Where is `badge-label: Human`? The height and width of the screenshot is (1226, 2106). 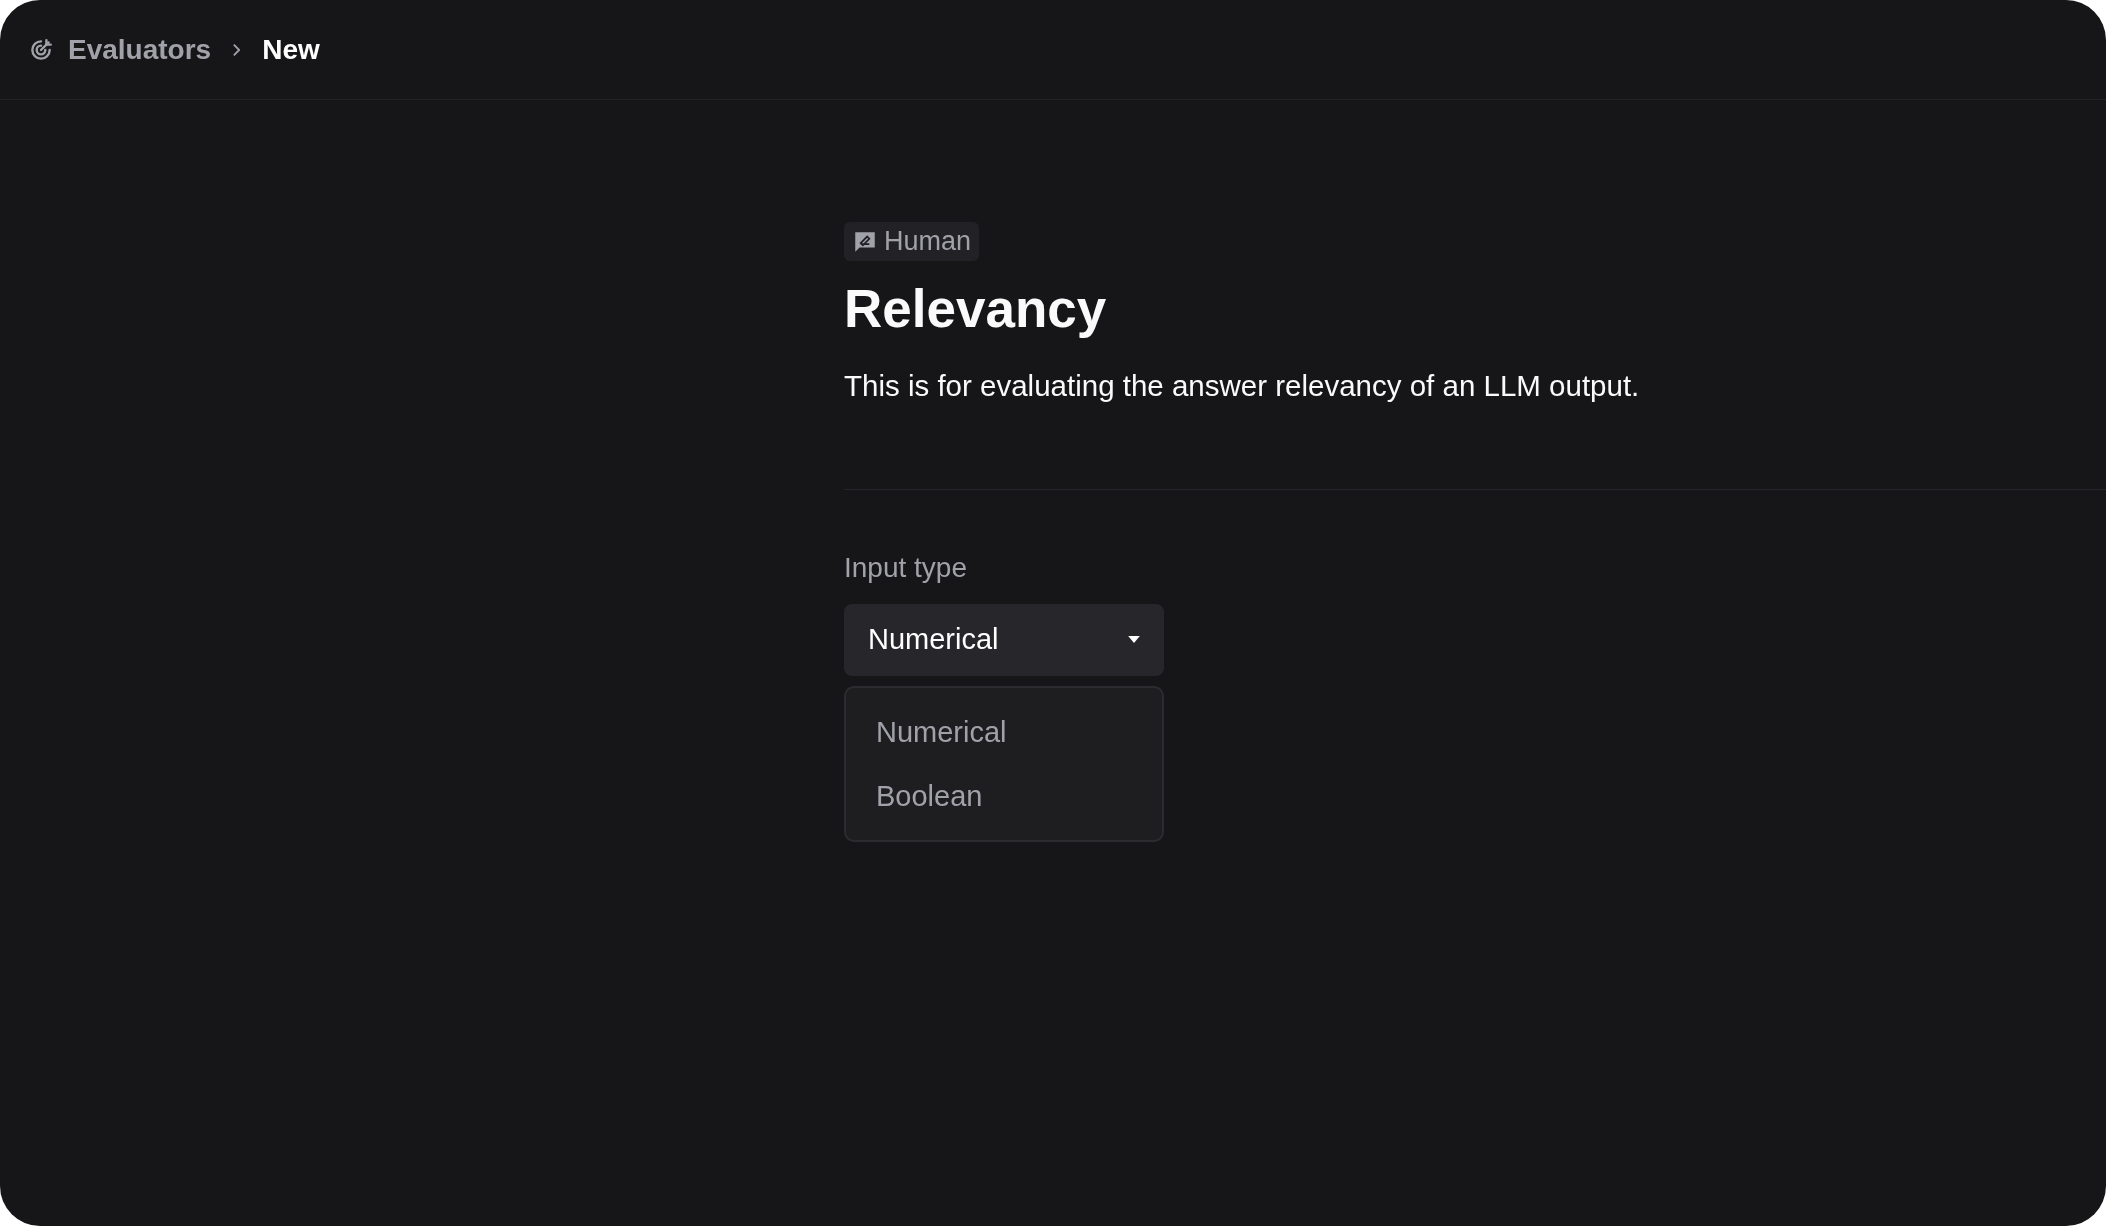
badge-label: Human is located at coordinates (928, 241).